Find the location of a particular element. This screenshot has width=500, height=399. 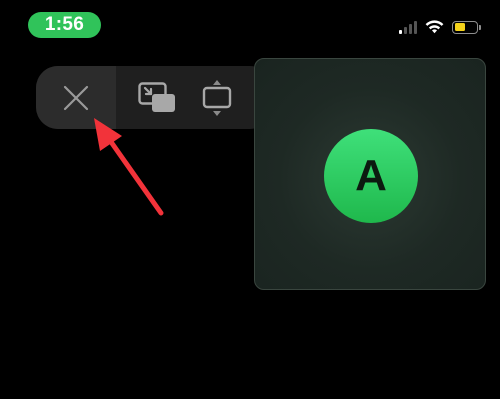

close-button is located at coordinates (76, 97).